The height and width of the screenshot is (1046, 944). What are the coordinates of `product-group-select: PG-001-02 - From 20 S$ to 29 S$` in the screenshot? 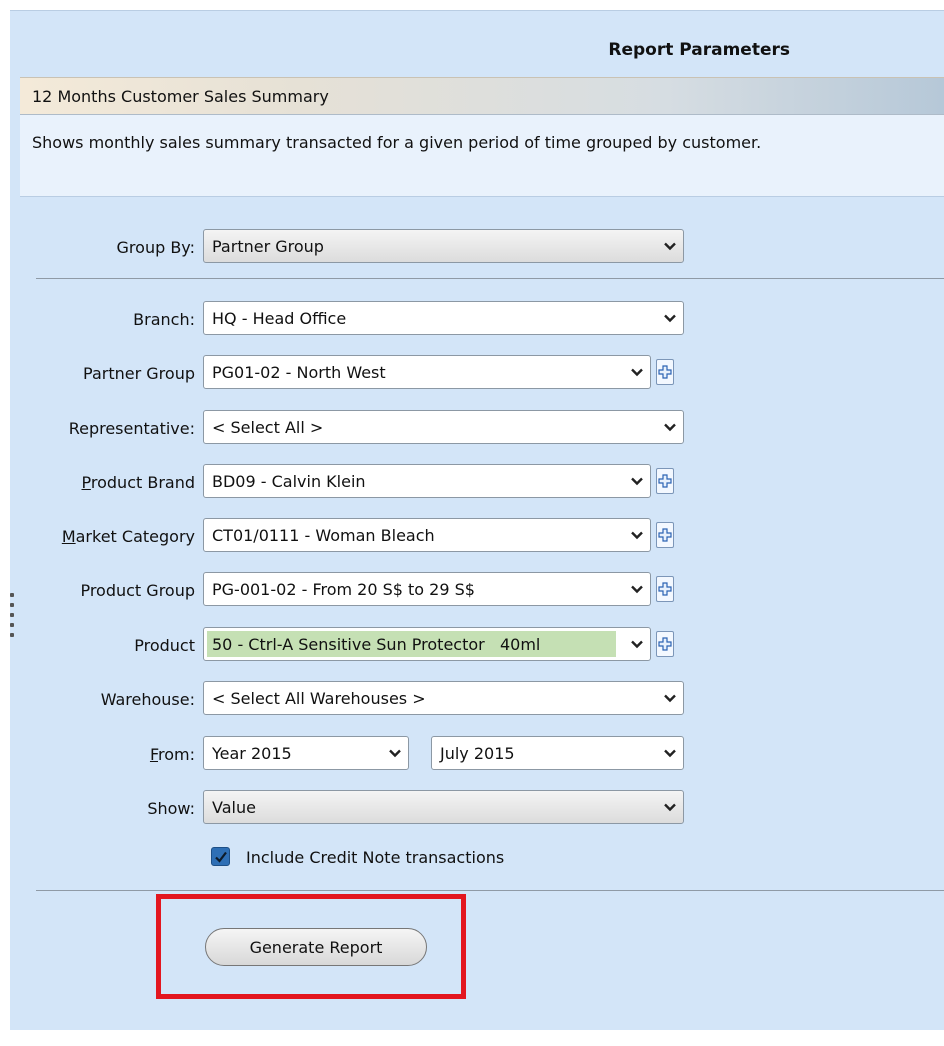 It's located at (427, 589).